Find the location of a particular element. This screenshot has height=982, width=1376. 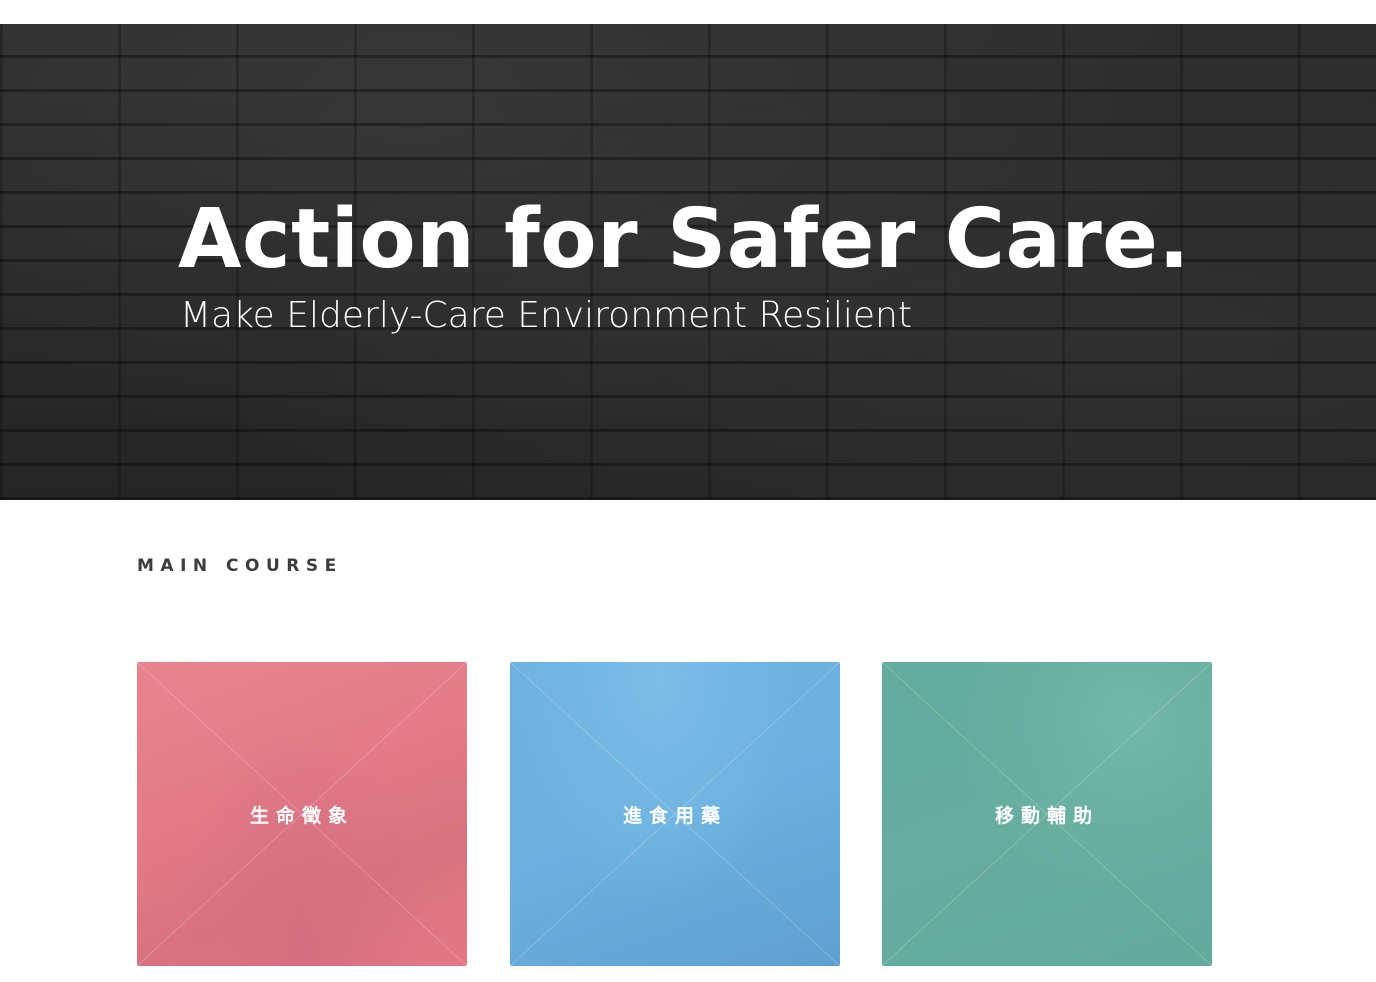

course-card-label: 進食用藥 is located at coordinates (674, 815).